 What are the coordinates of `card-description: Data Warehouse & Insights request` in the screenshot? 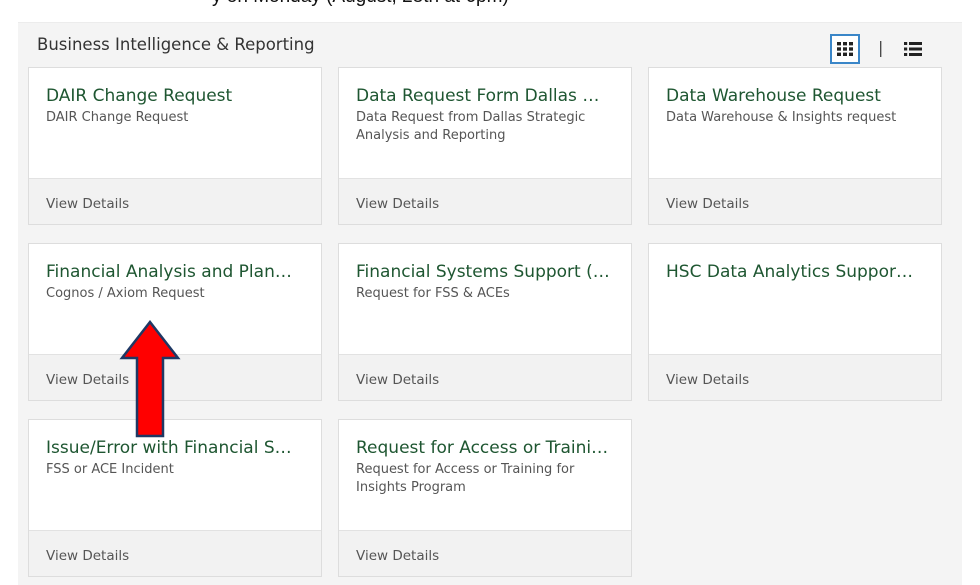 It's located at (781, 117).